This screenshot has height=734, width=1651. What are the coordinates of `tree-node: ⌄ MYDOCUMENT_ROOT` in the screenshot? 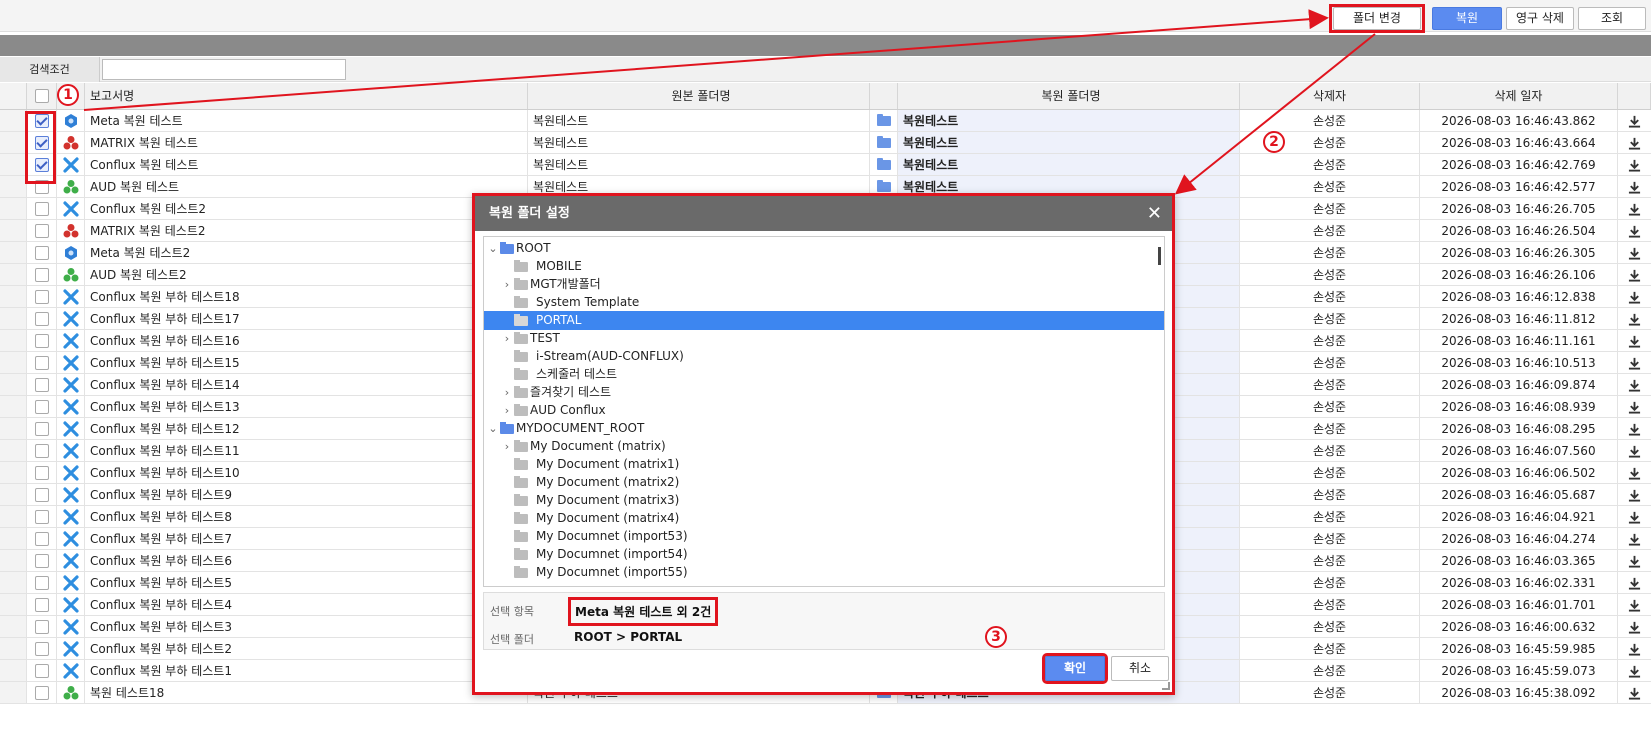 It's located at (824, 428).